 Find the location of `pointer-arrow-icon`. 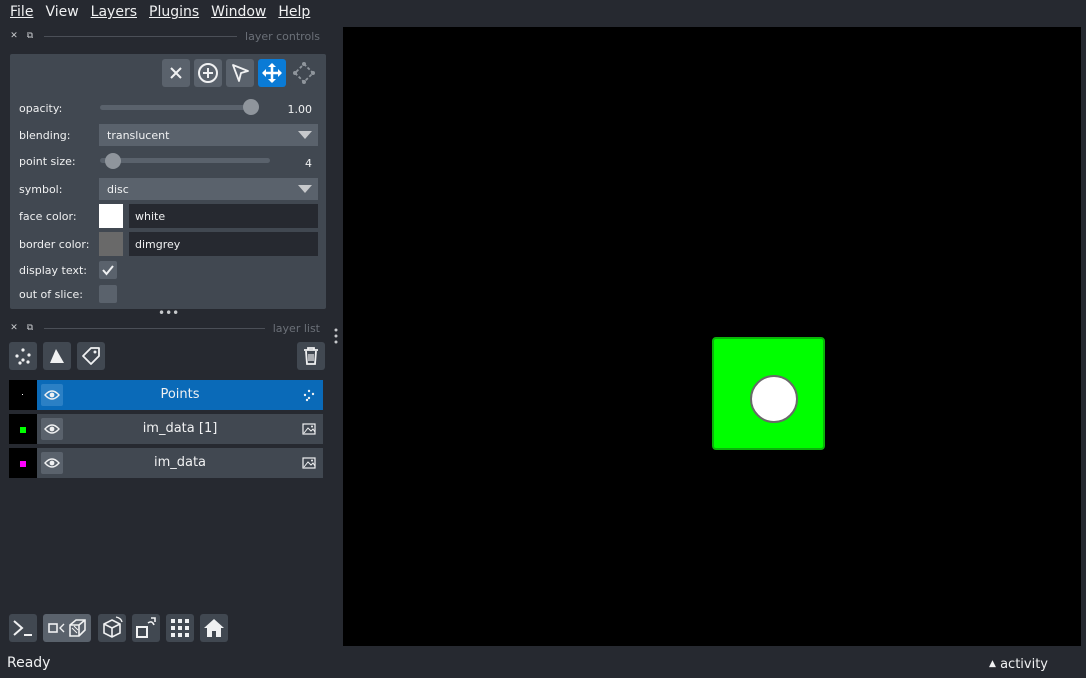

pointer-arrow-icon is located at coordinates (240, 73).